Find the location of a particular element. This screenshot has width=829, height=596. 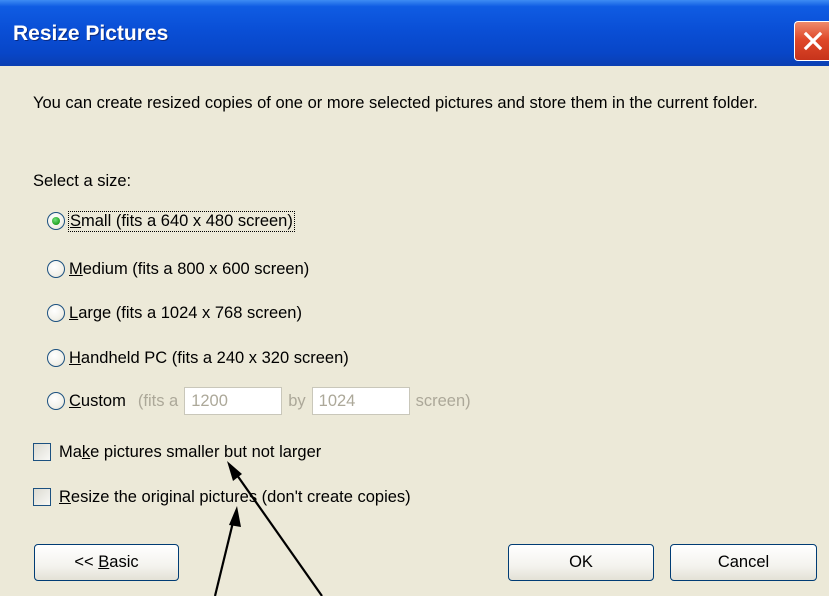

custom-fits-prefix: (fits a is located at coordinates (158, 400).